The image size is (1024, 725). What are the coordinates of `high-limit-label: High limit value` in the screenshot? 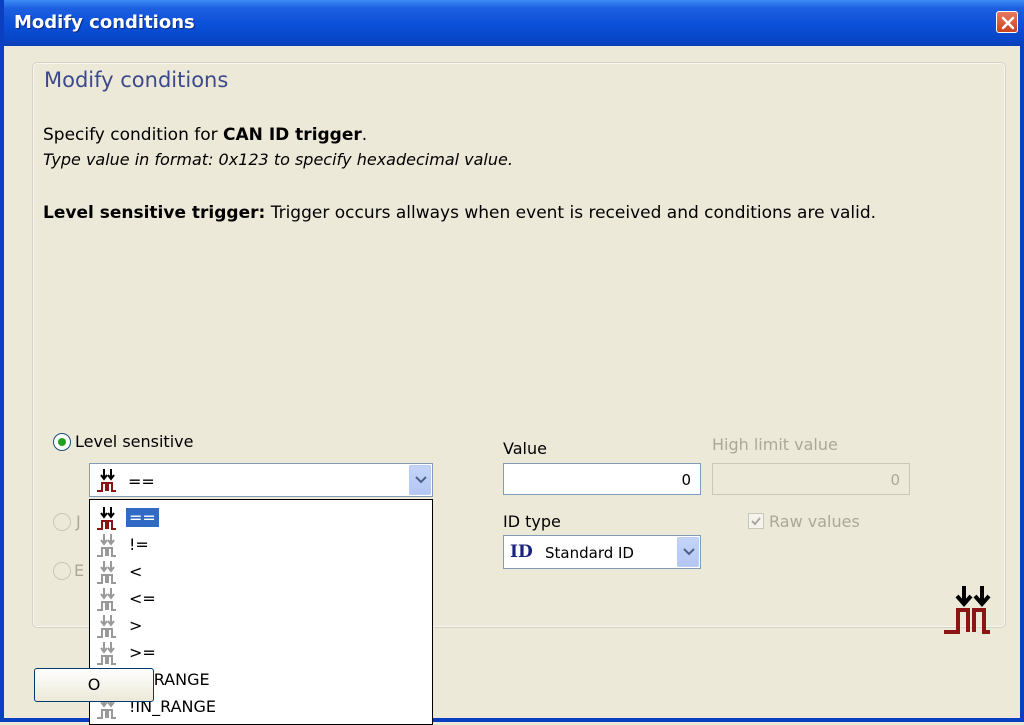 It's located at (775, 444).